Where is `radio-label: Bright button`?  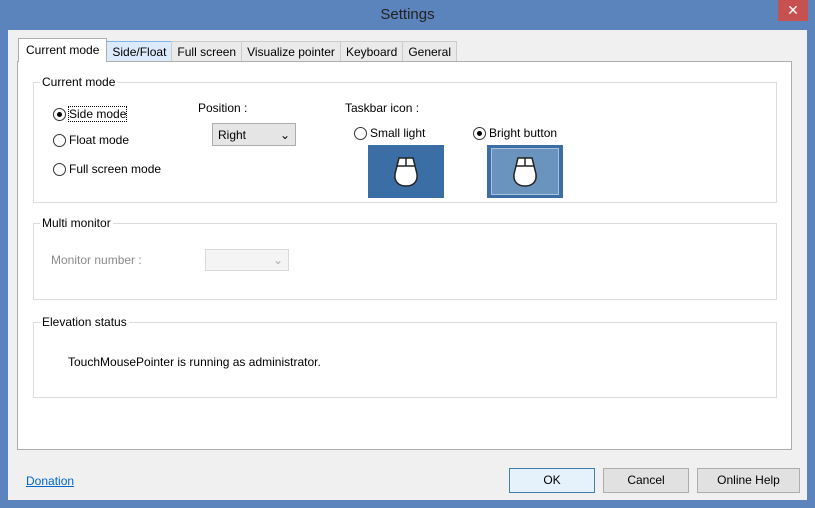
radio-label: Bright button is located at coordinates (523, 133).